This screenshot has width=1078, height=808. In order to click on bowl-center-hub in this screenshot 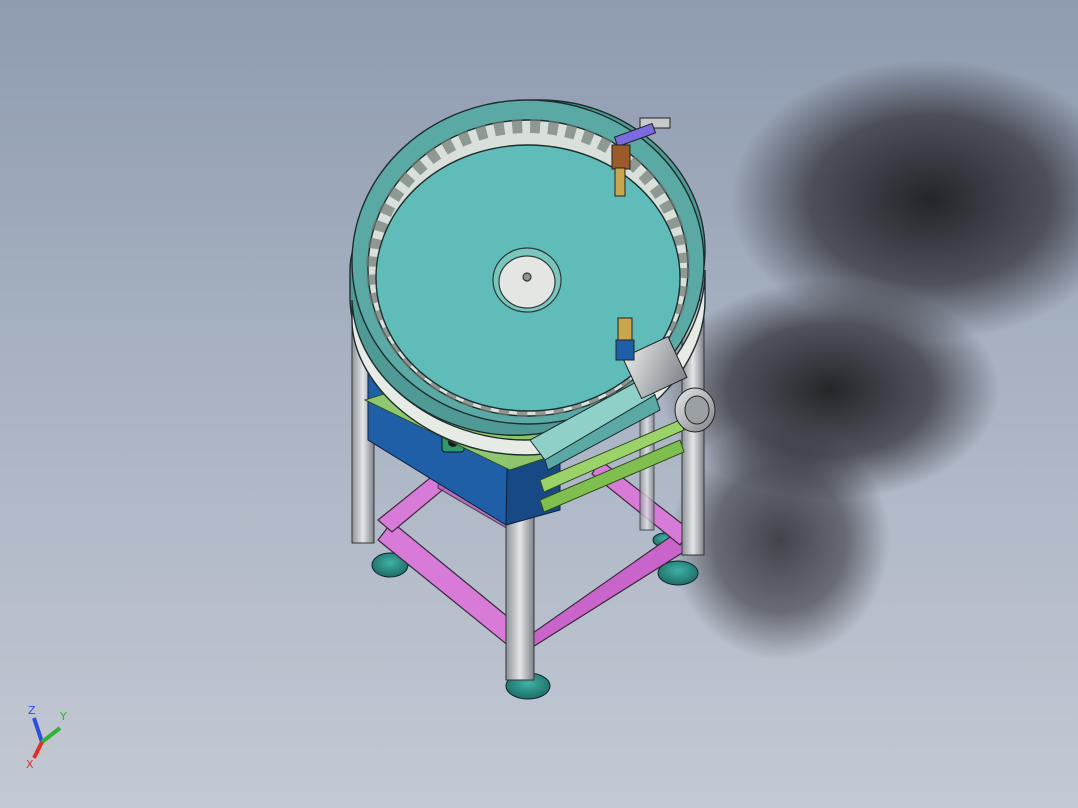, I will do `click(527, 280)`.